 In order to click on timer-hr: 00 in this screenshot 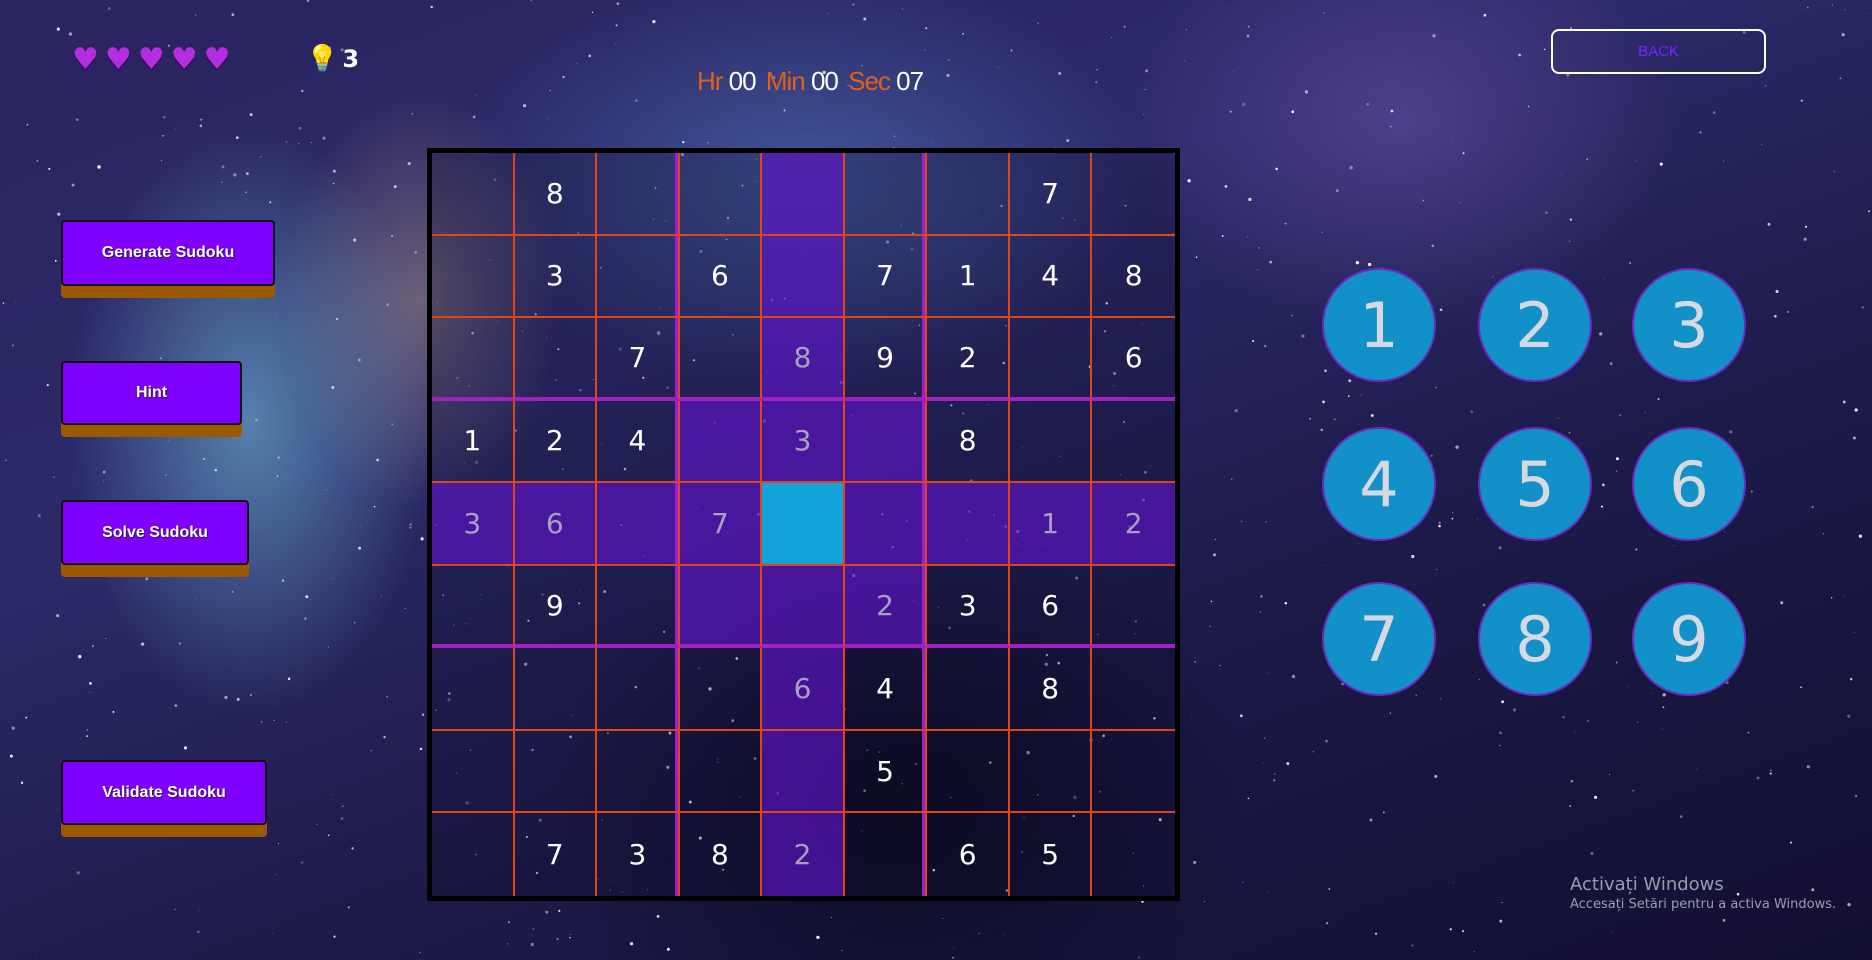, I will do `click(742, 81)`.